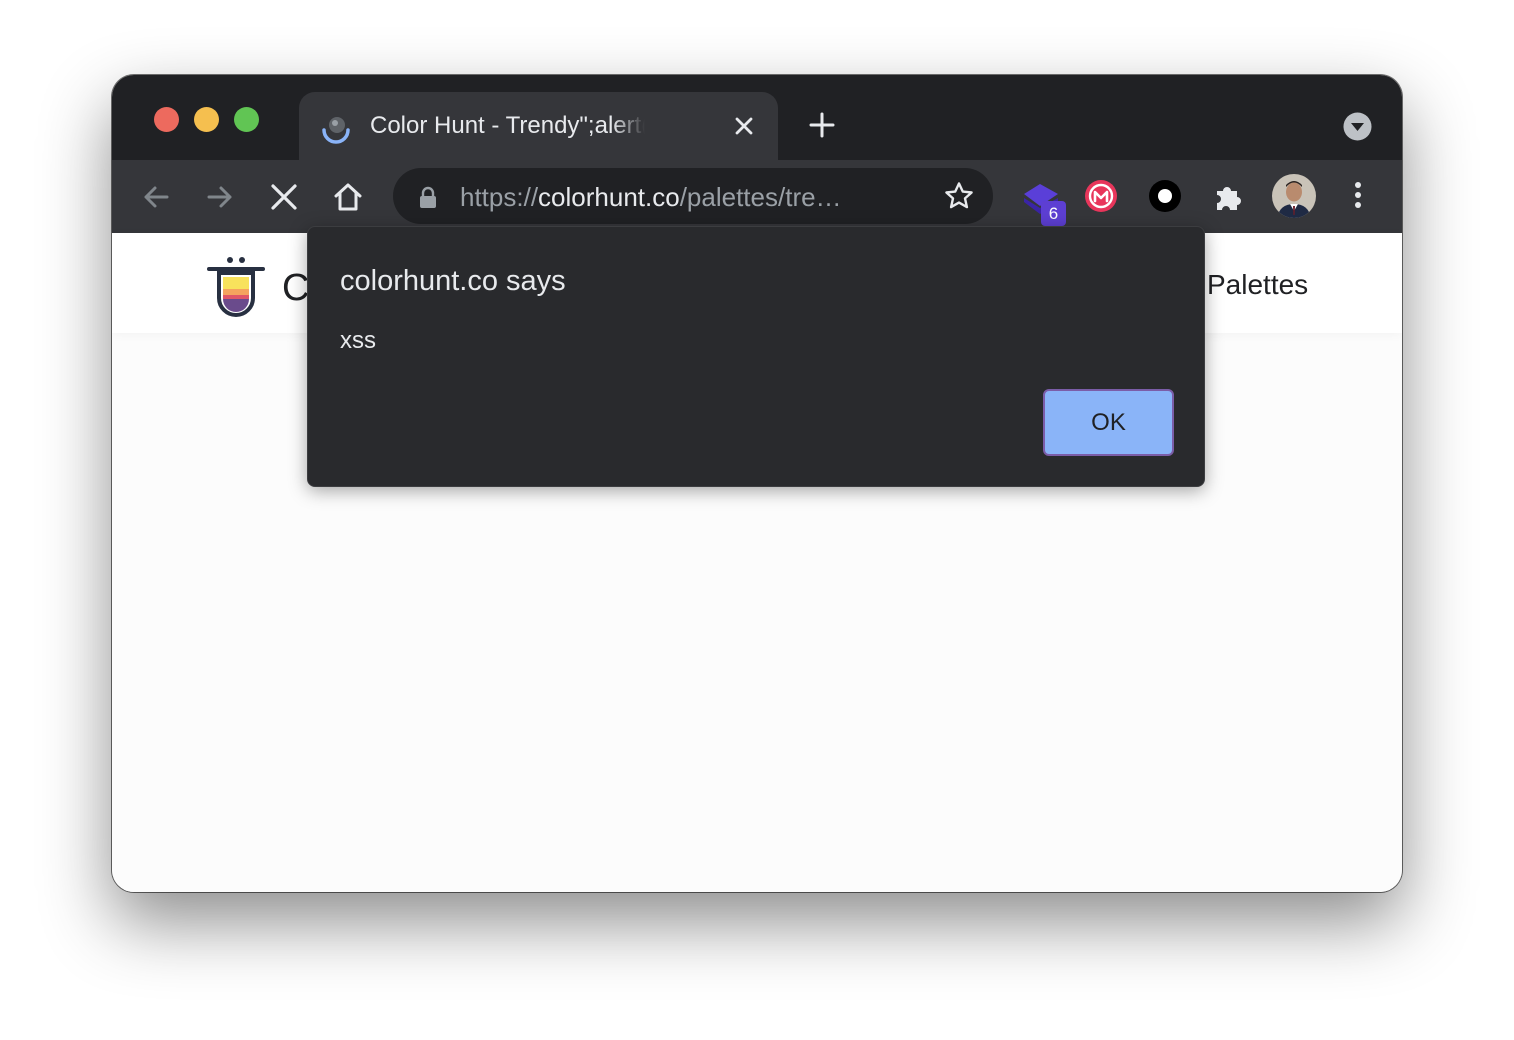  What do you see at coordinates (295, 288) in the screenshot?
I see `site-name: C` at bounding box center [295, 288].